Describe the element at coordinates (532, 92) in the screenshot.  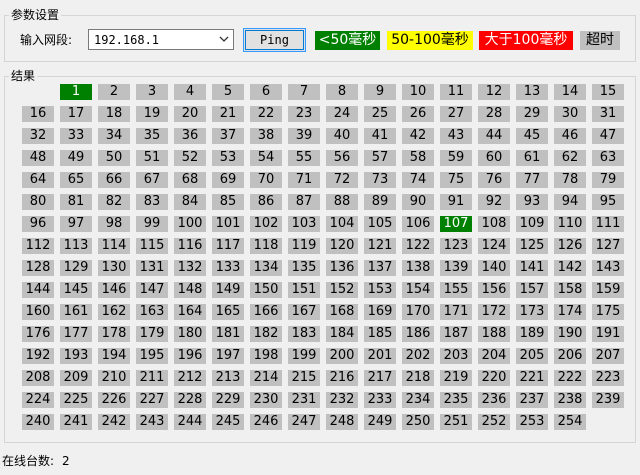
I see `host-cell-13: 13` at that location.